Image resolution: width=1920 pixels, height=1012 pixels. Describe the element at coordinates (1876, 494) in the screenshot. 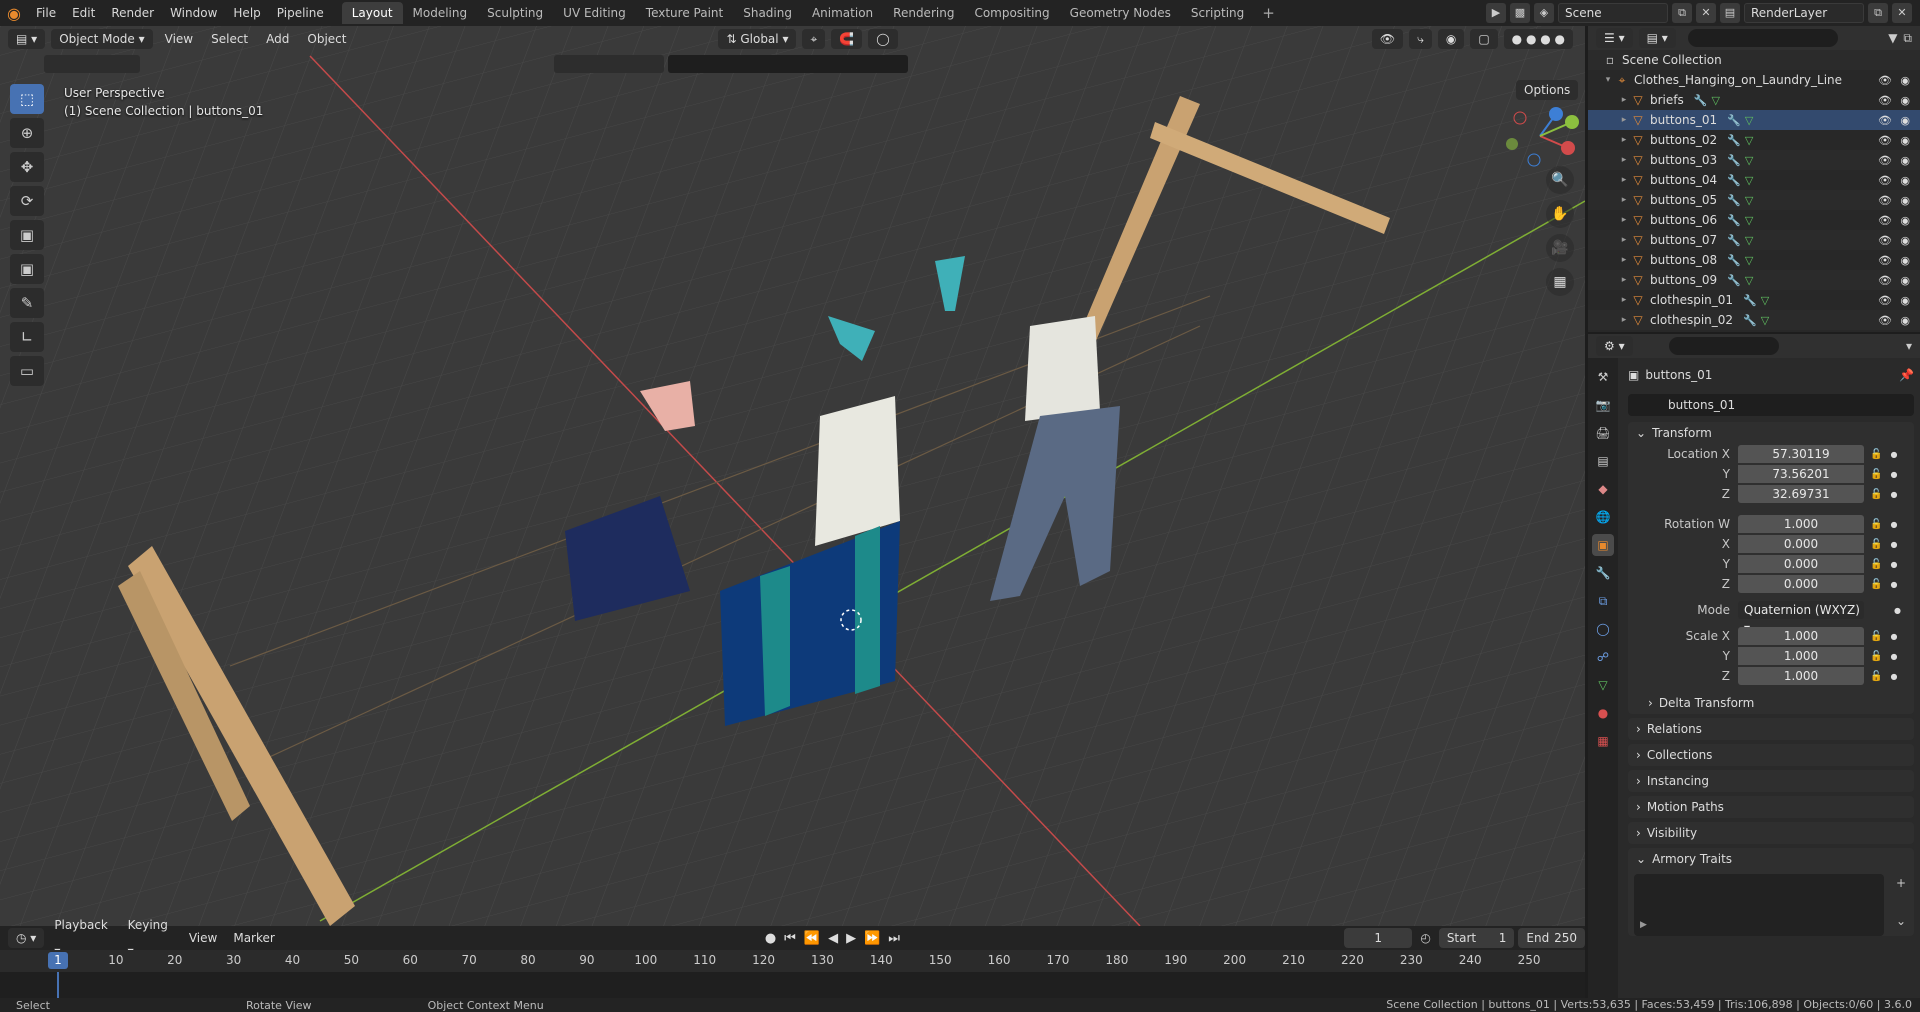

I see `lock-icon: 🔓` at that location.